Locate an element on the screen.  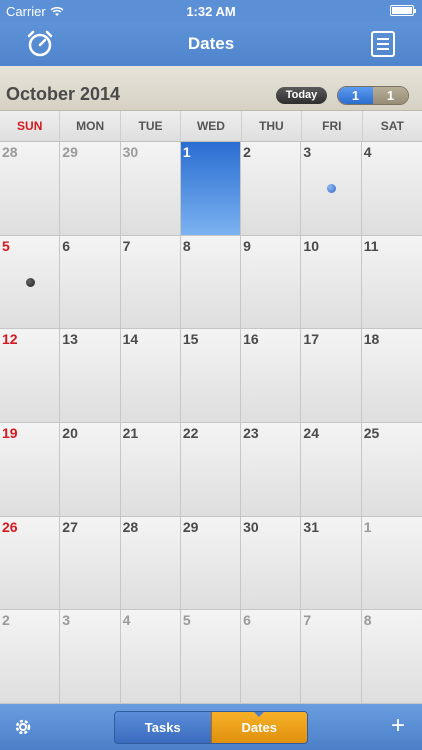
day-number: 5 is located at coordinates (6, 245).